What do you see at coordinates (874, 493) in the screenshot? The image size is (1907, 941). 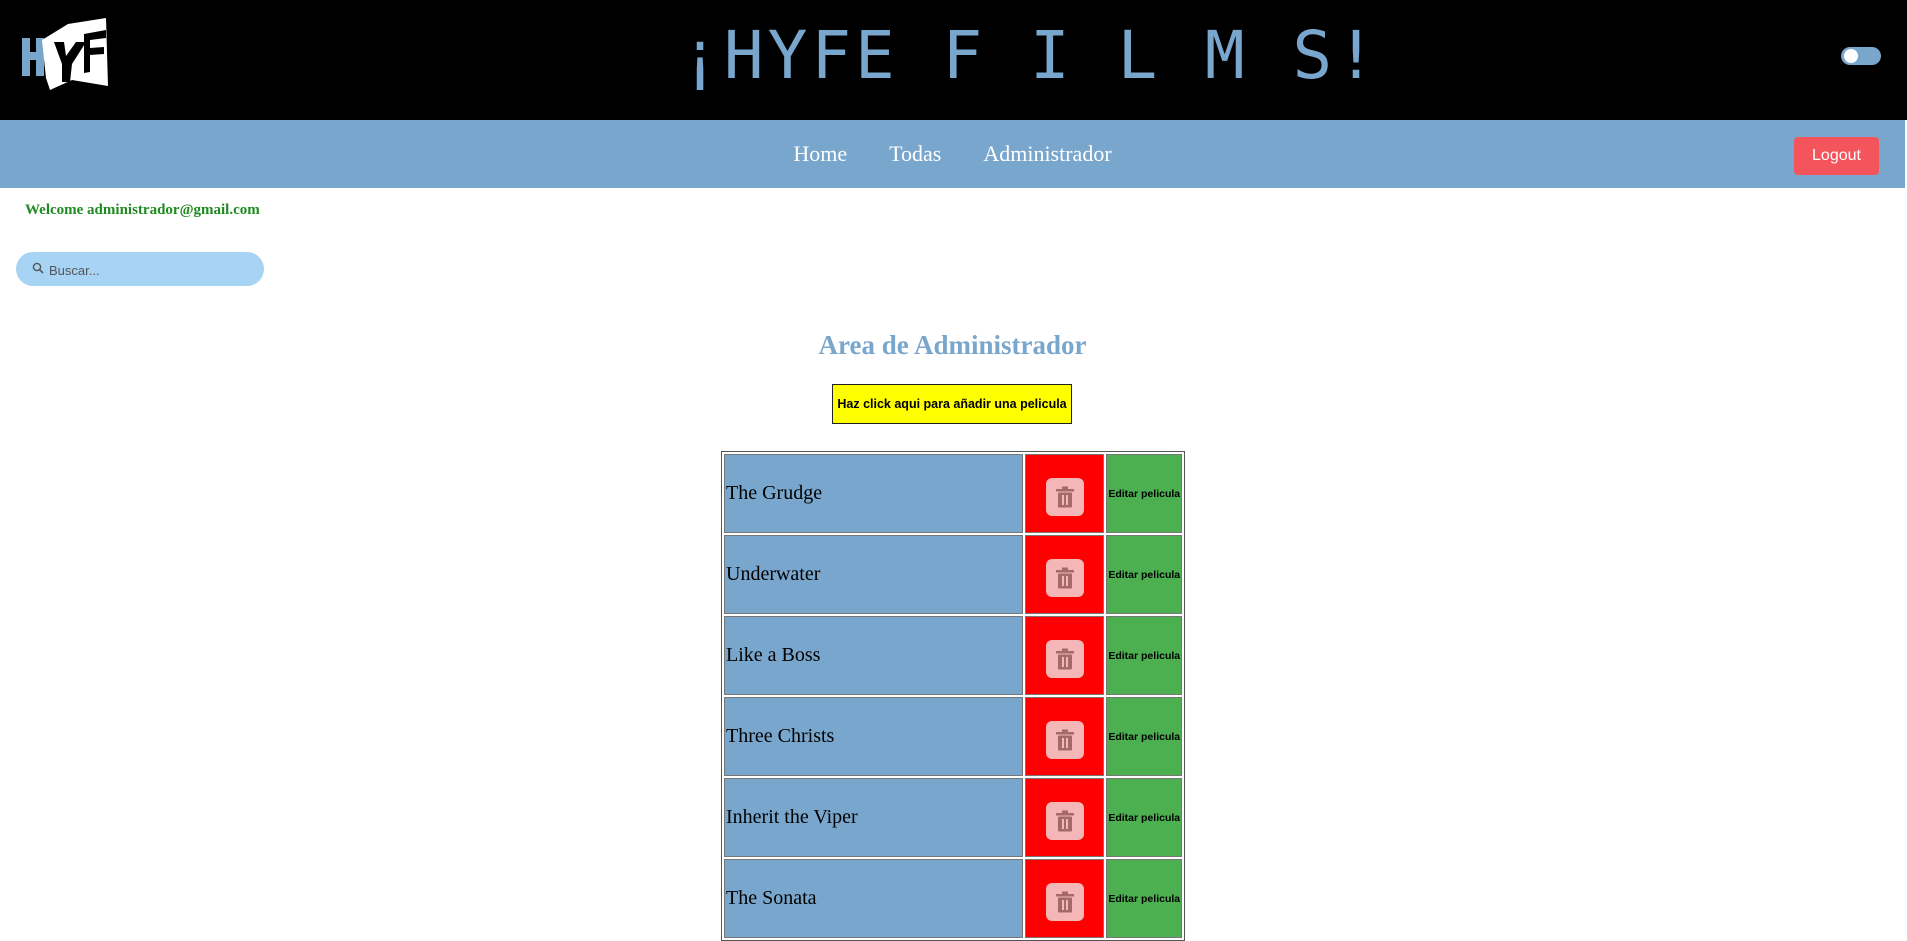 I see `film-title: The Grudge` at bounding box center [874, 493].